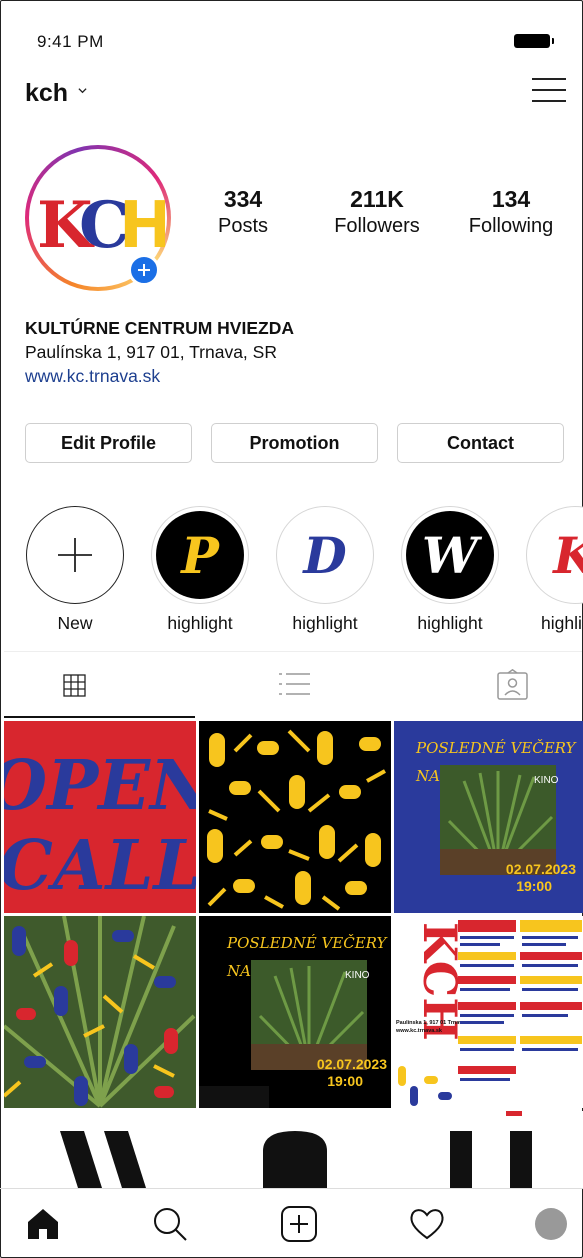 This screenshot has width=583, height=1258. Describe the element at coordinates (92, 376) in the screenshot. I see `profile-website-link: www.kc.trnava.sk` at that location.